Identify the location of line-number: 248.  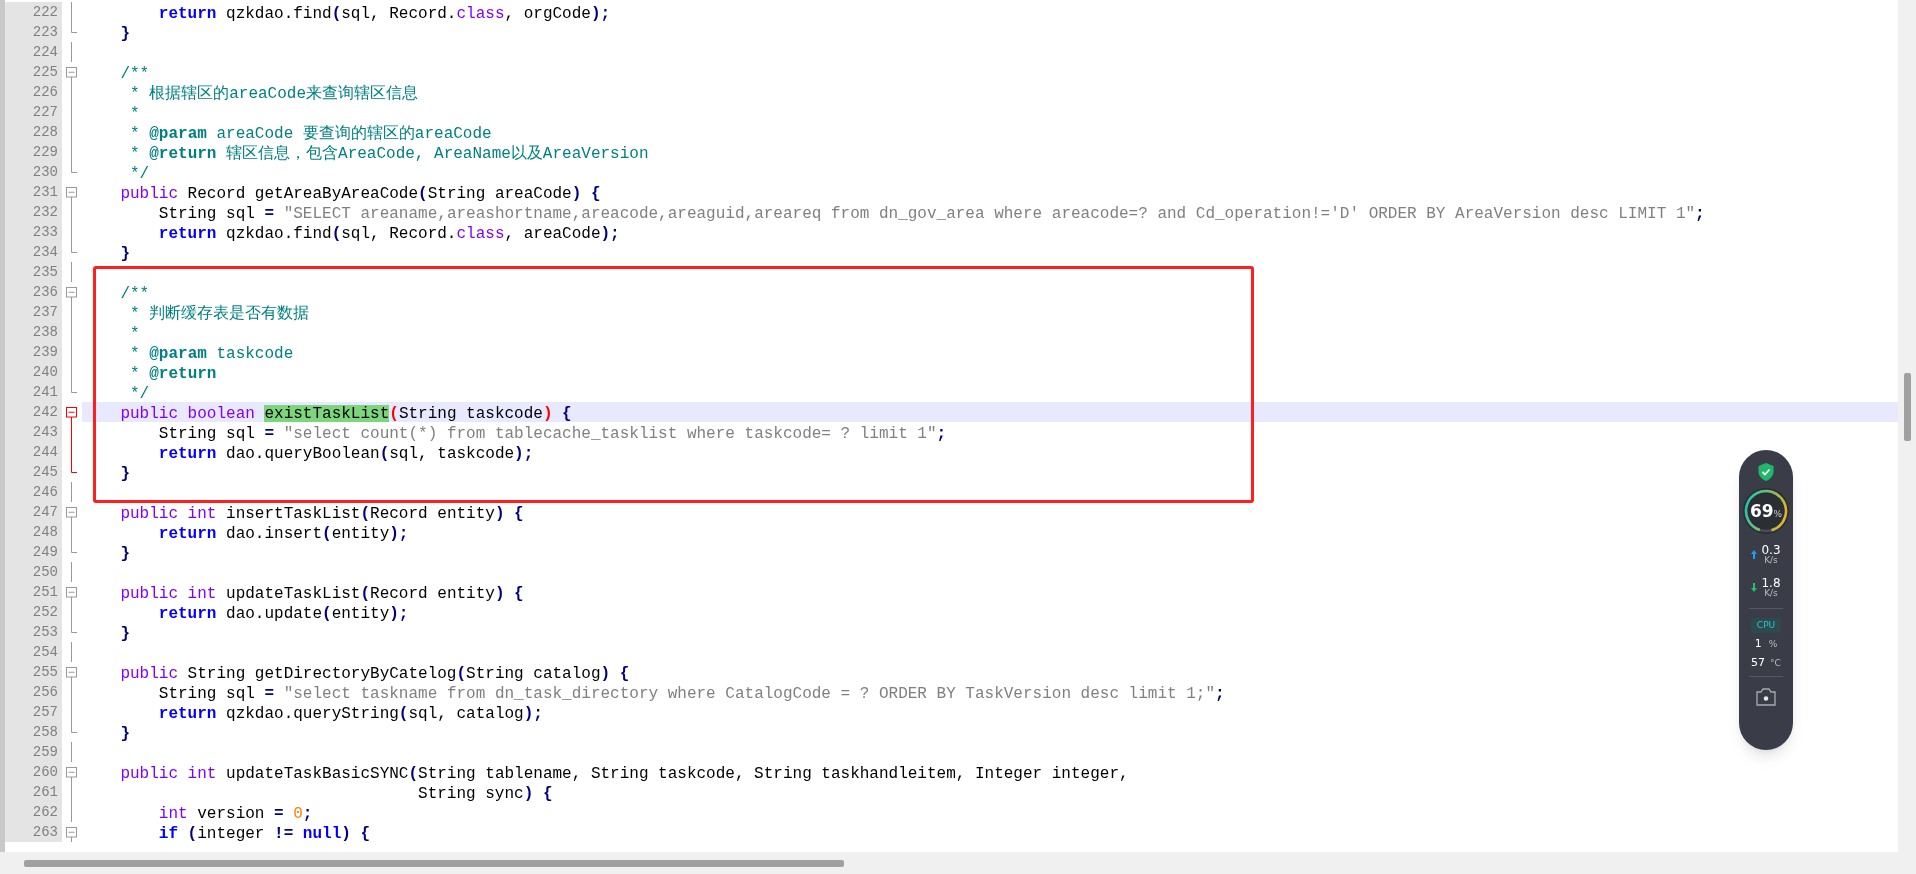
(33, 532).